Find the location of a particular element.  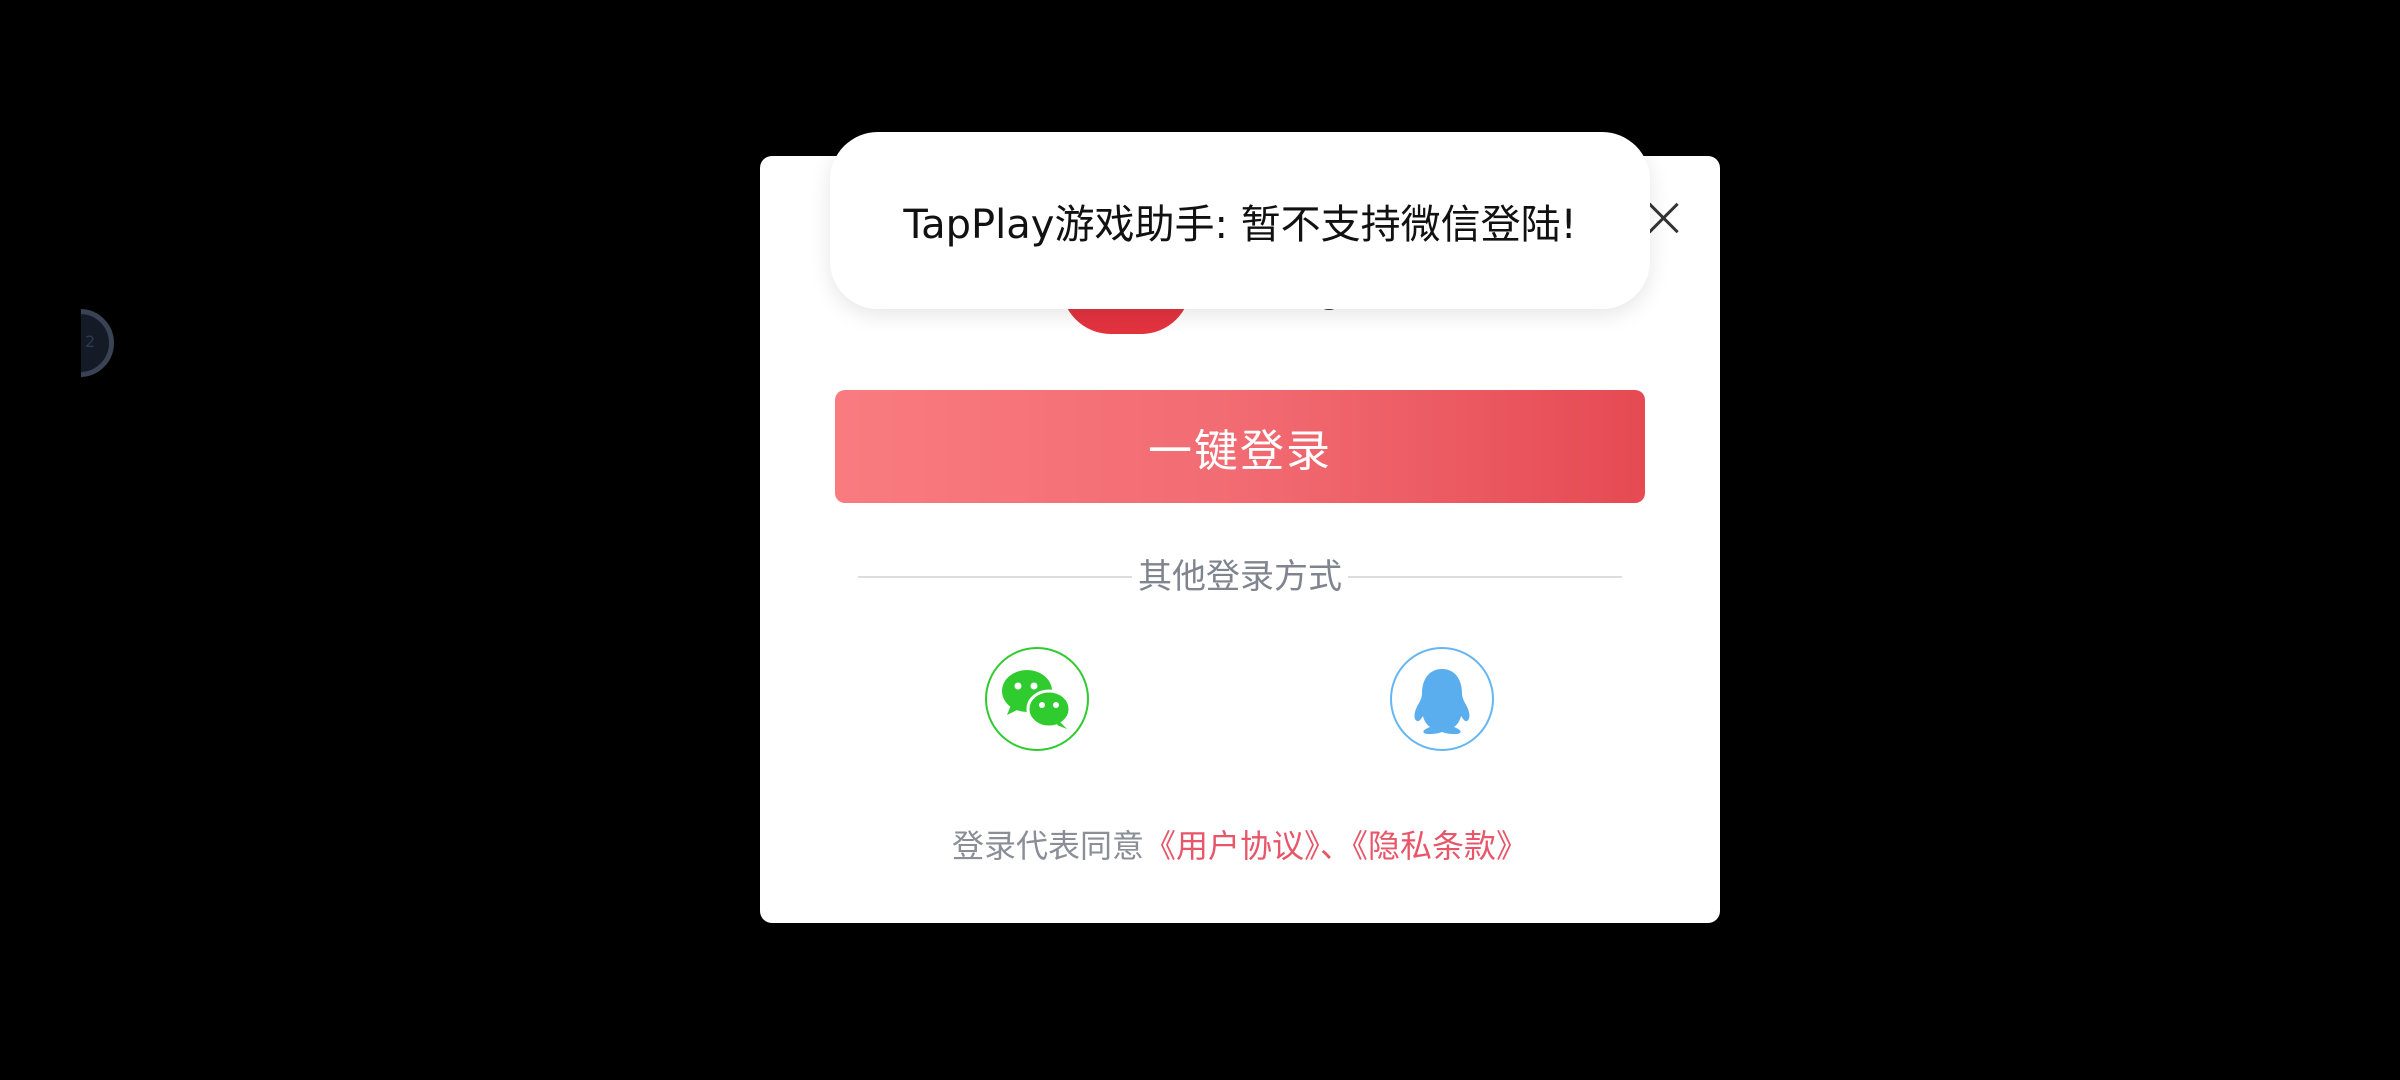

user-agreement-link: 《用户协议》 is located at coordinates (1232, 846).